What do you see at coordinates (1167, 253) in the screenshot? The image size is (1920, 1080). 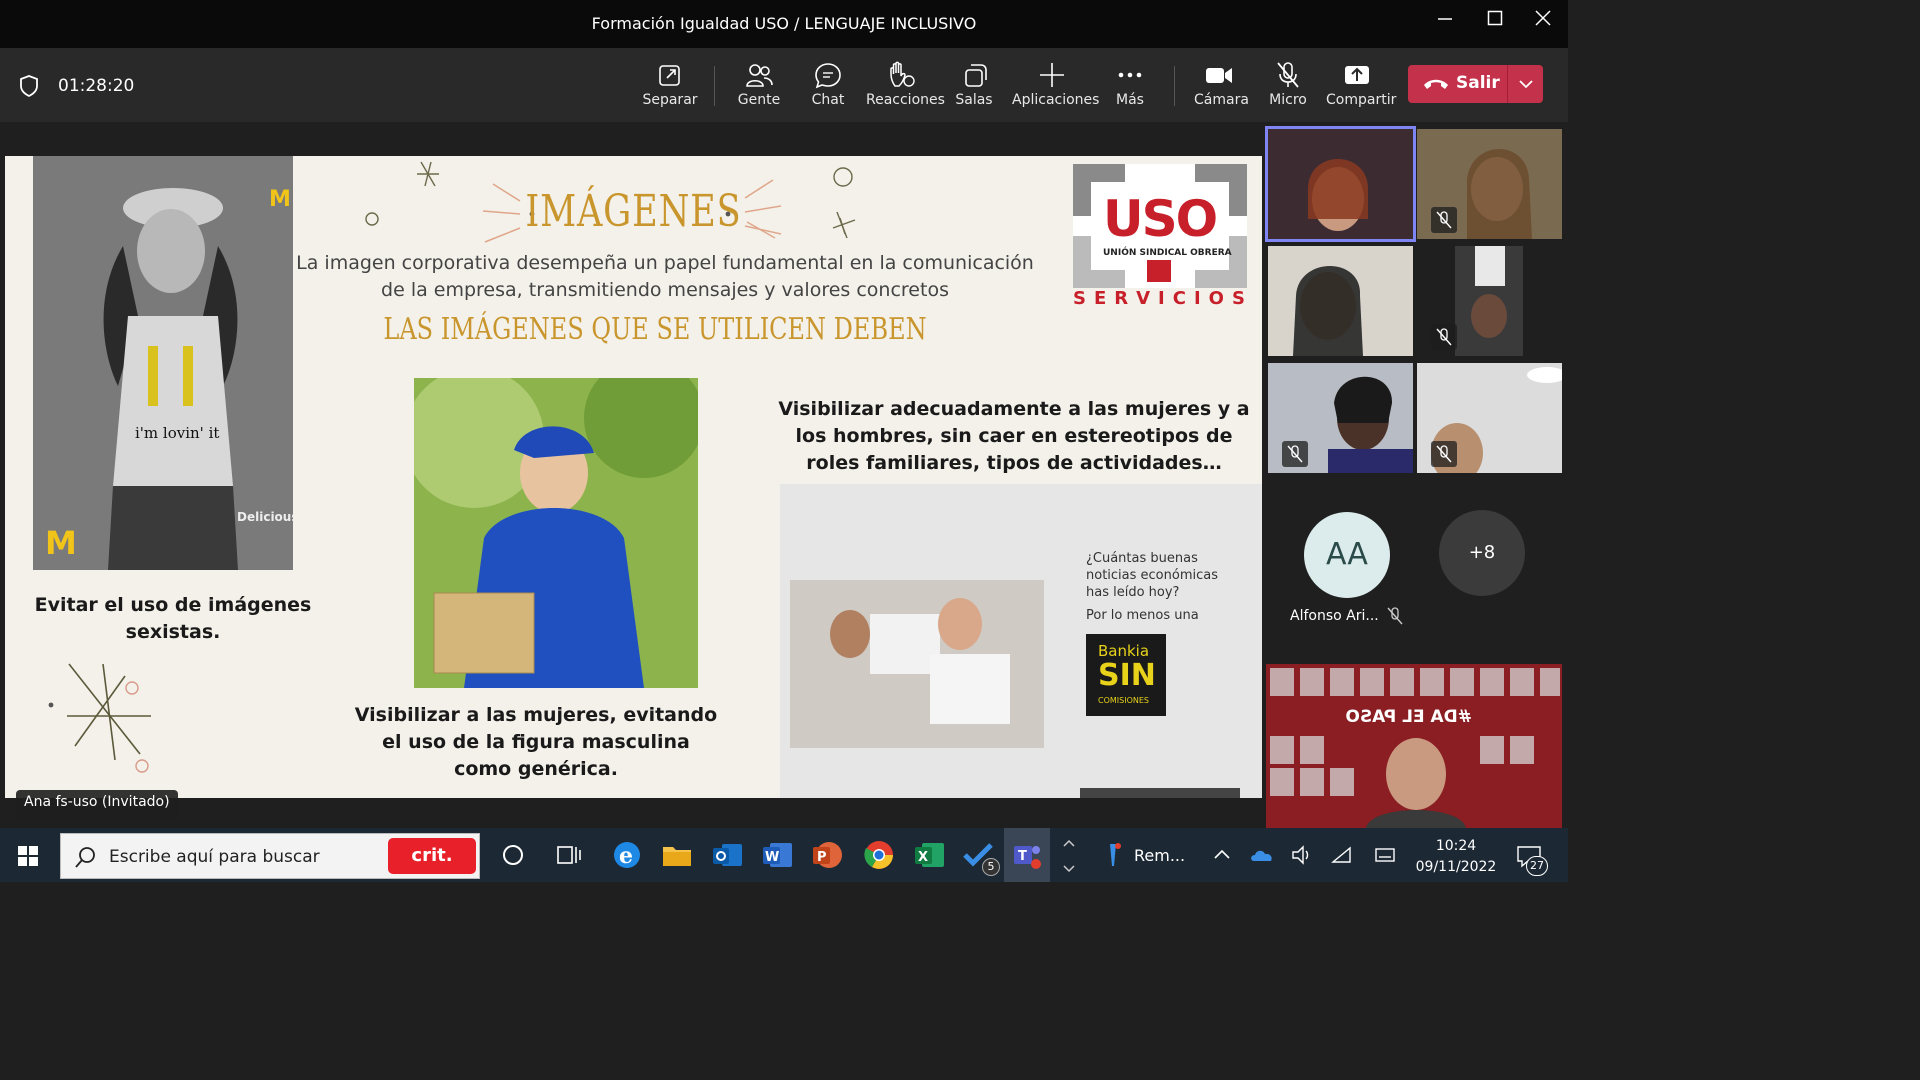 I see `uso-union-text: UNIÓN SINDICAL OBRERA` at bounding box center [1167, 253].